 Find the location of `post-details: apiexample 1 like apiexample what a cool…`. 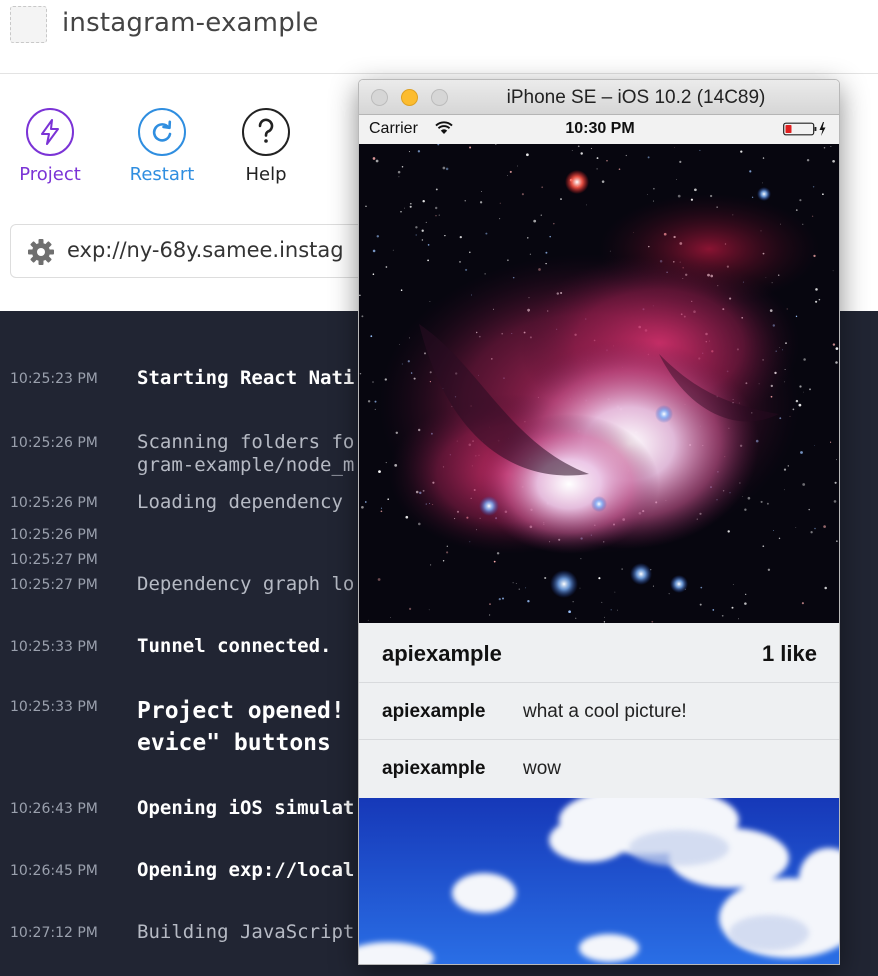

post-details: apiexample 1 like apiexample what a cool… is located at coordinates (599, 710).